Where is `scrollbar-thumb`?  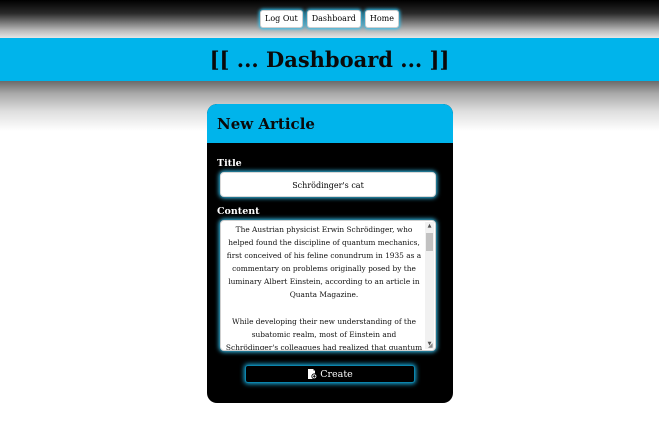 scrollbar-thumb is located at coordinates (429, 242).